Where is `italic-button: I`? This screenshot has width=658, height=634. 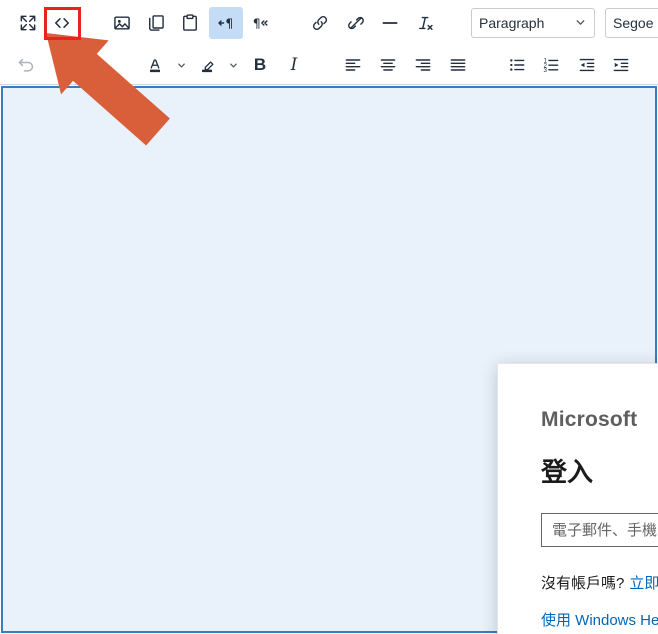
italic-button: I is located at coordinates (294, 65).